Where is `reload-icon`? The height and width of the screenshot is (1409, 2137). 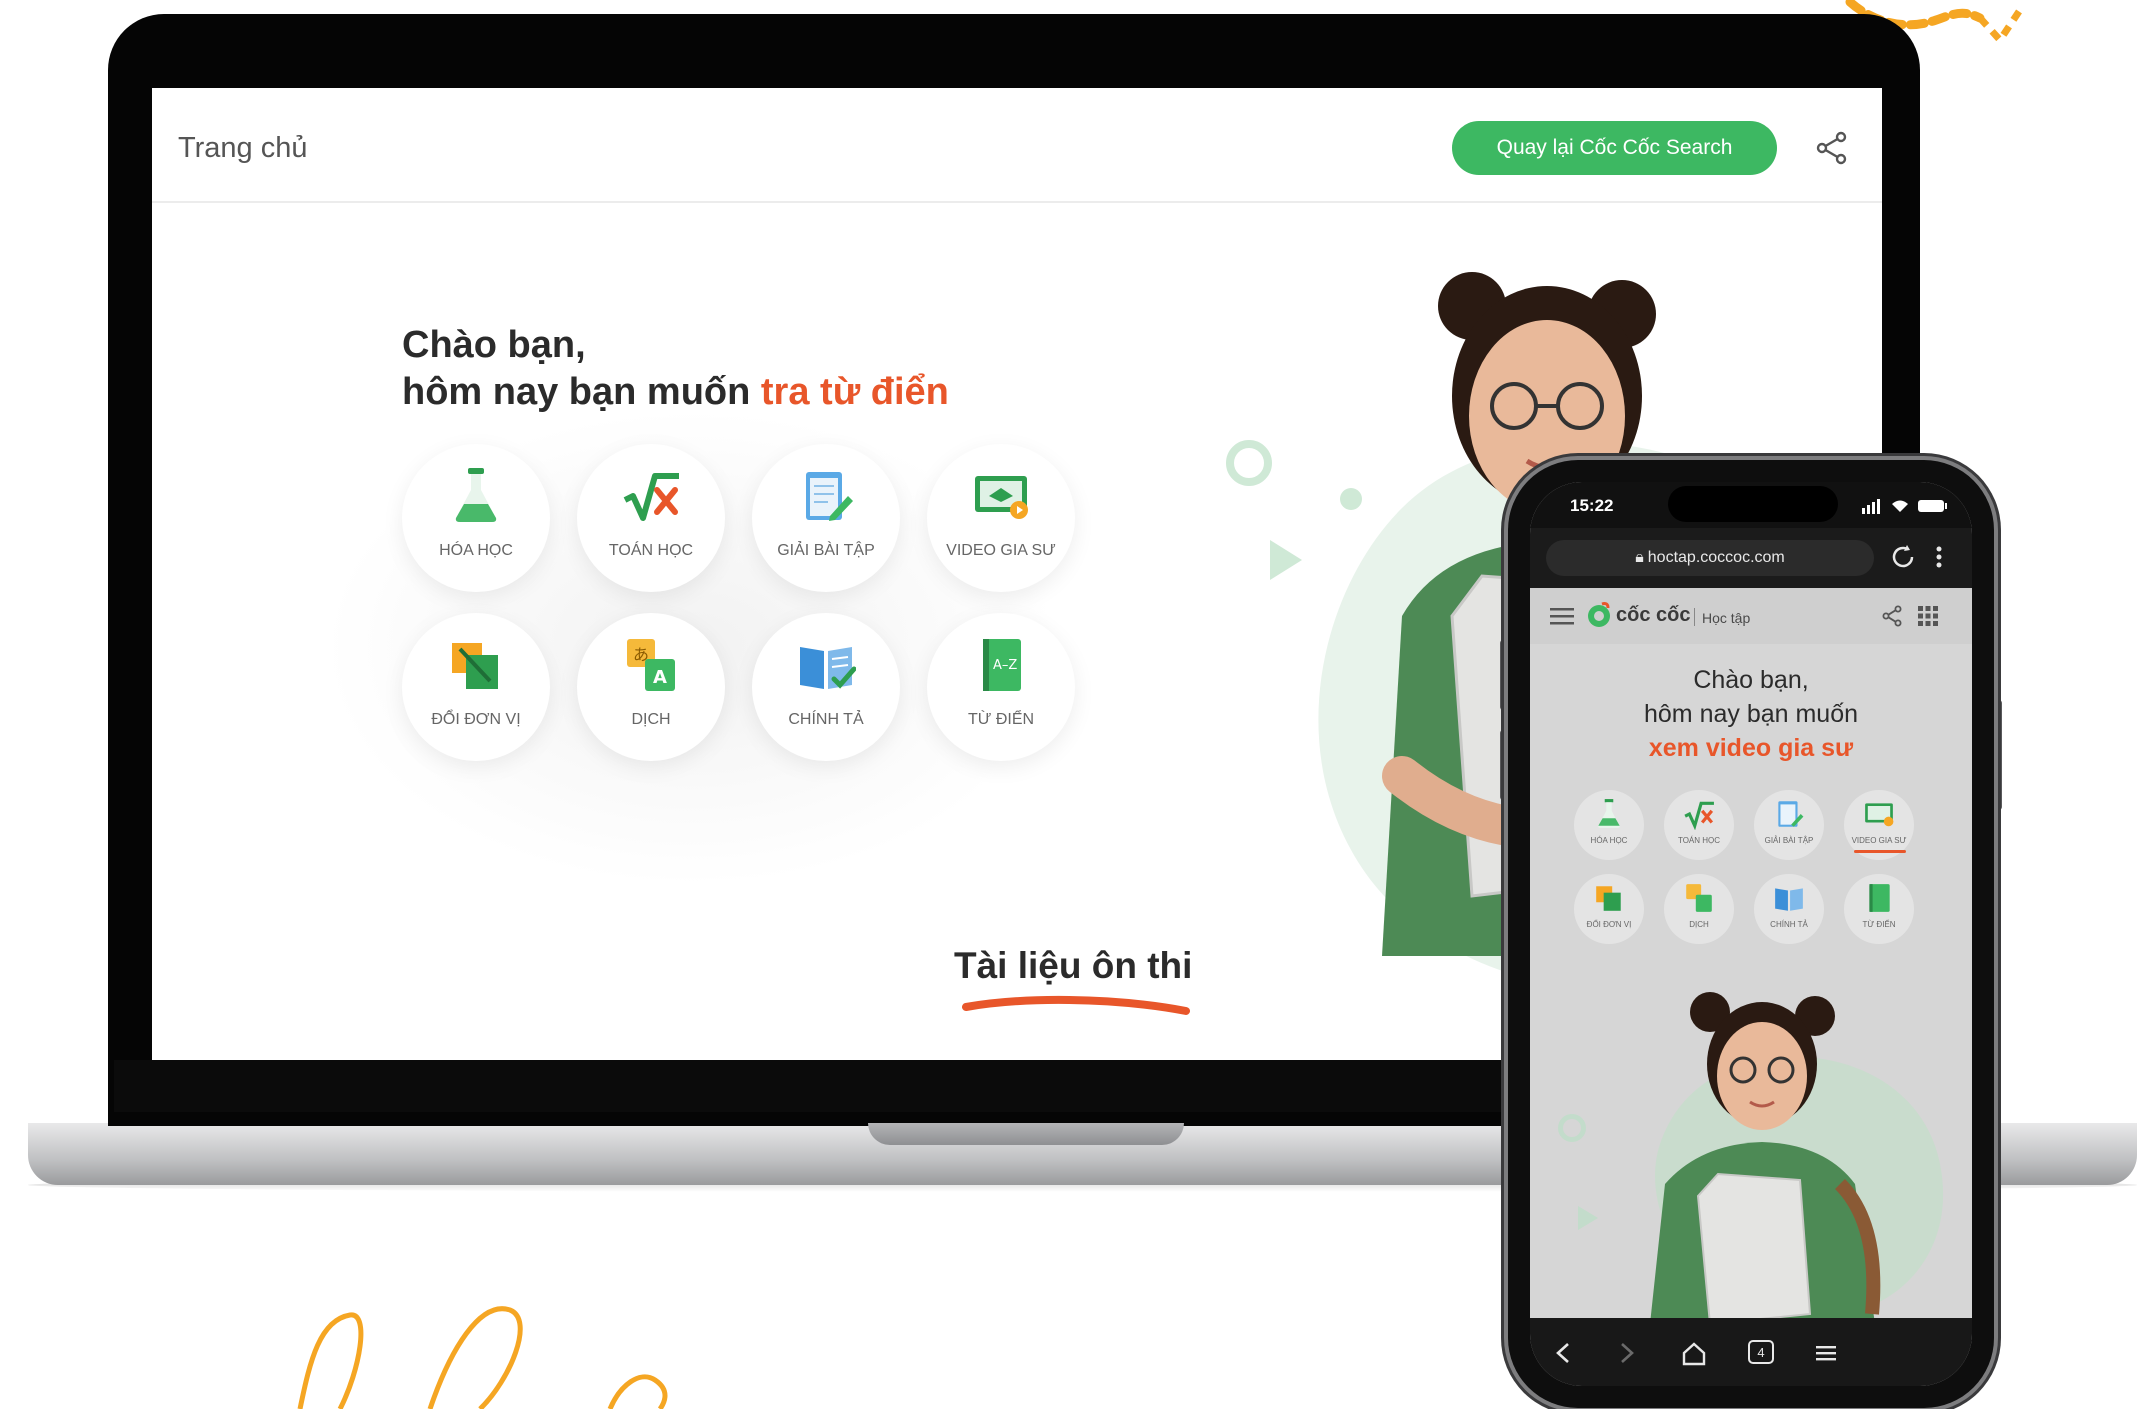
reload-icon is located at coordinates (1903, 557).